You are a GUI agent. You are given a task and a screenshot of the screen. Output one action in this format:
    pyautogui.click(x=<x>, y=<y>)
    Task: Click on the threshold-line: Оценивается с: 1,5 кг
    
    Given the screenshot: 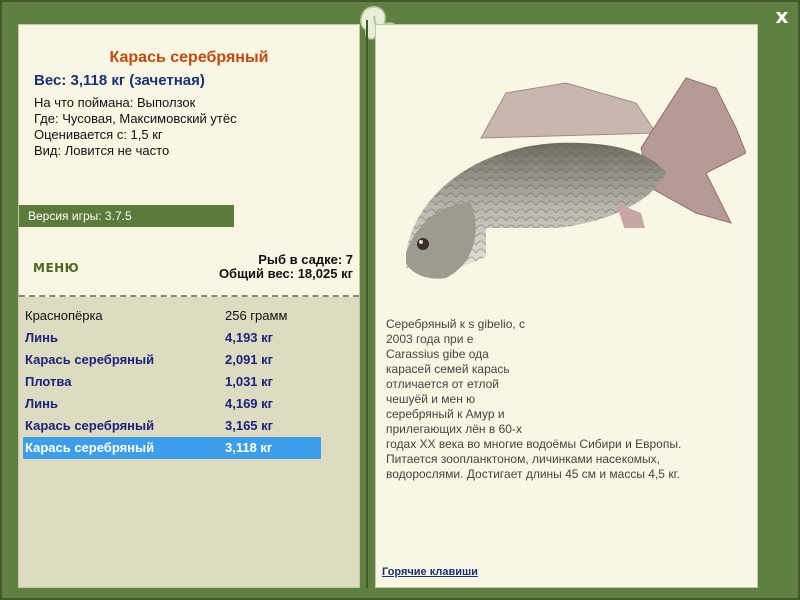 What is the action you would take?
    pyautogui.click(x=98, y=134)
    